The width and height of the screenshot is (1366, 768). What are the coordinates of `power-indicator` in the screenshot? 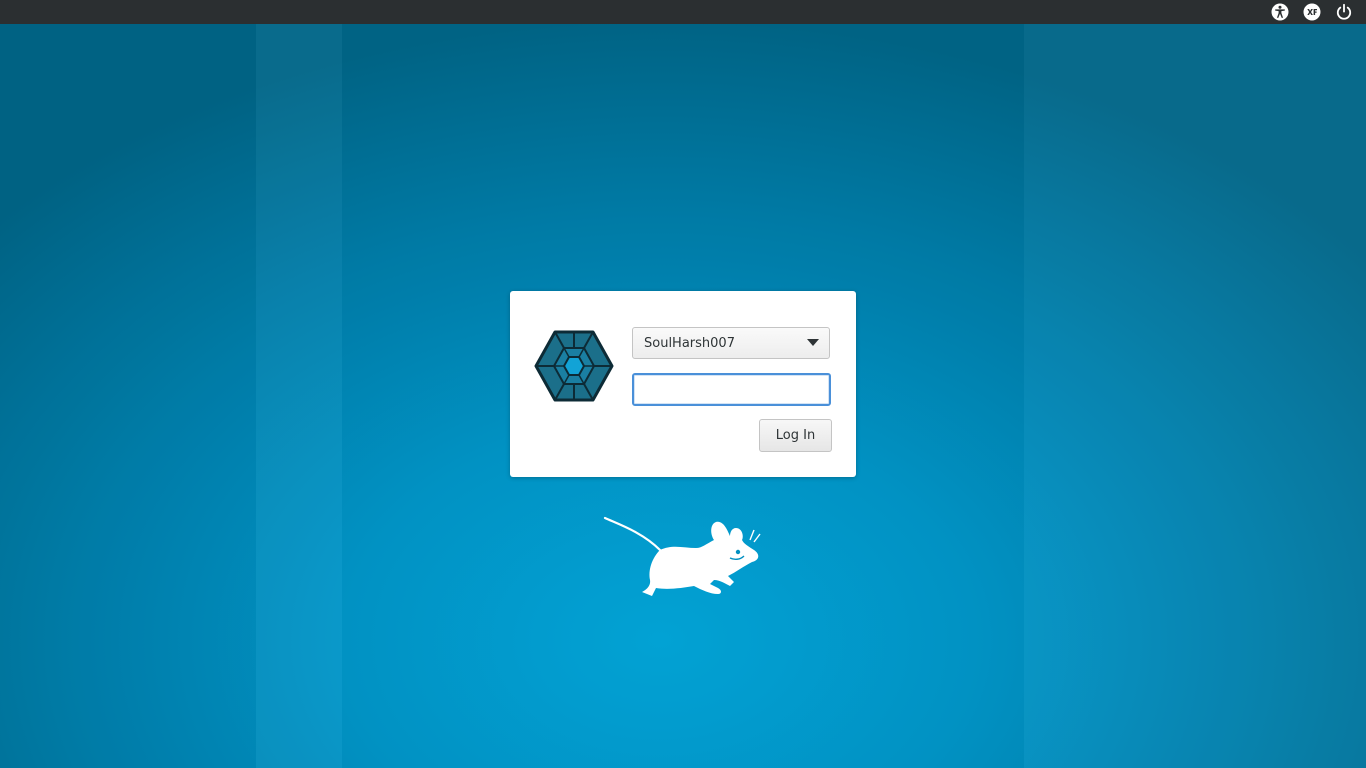 It's located at (1344, 12).